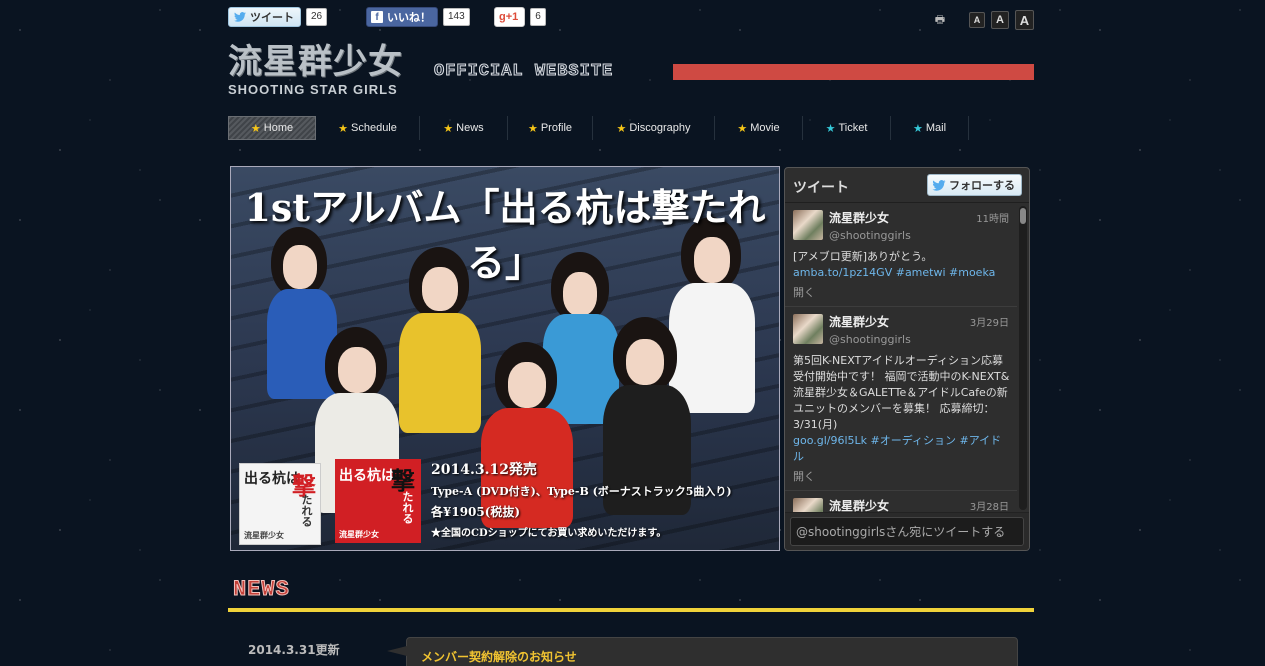  I want to click on tweet-time: 3月28日, so click(989, 505).